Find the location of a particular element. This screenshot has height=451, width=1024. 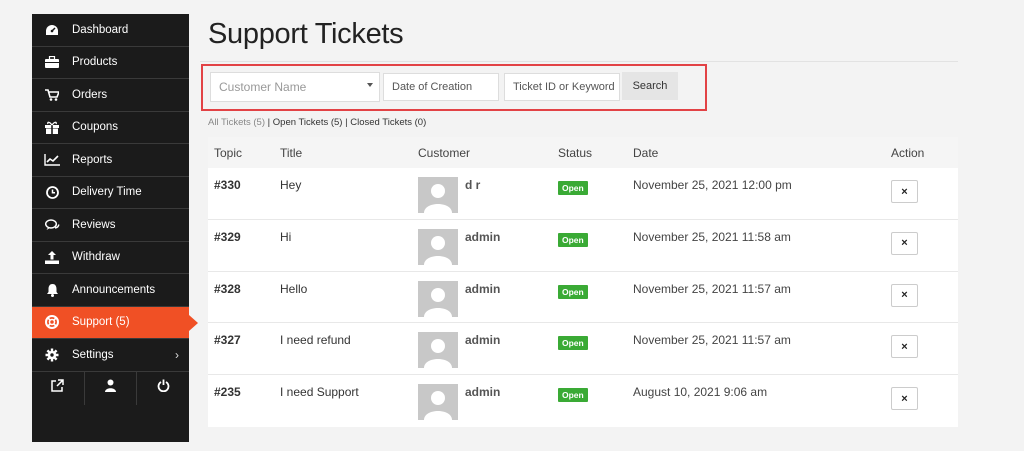

profile-button is located at coordinates (111, 388).